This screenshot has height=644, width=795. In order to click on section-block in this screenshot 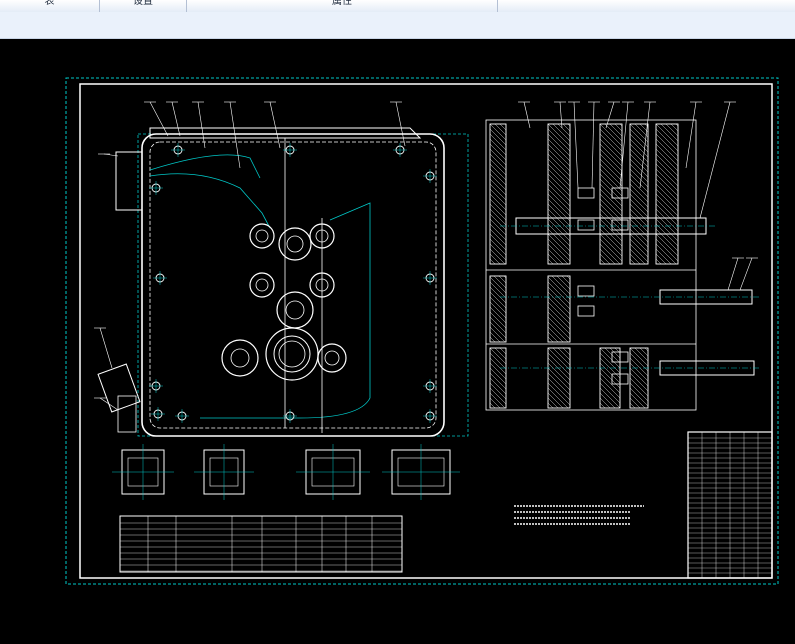, I will do `click(498, 194)`.